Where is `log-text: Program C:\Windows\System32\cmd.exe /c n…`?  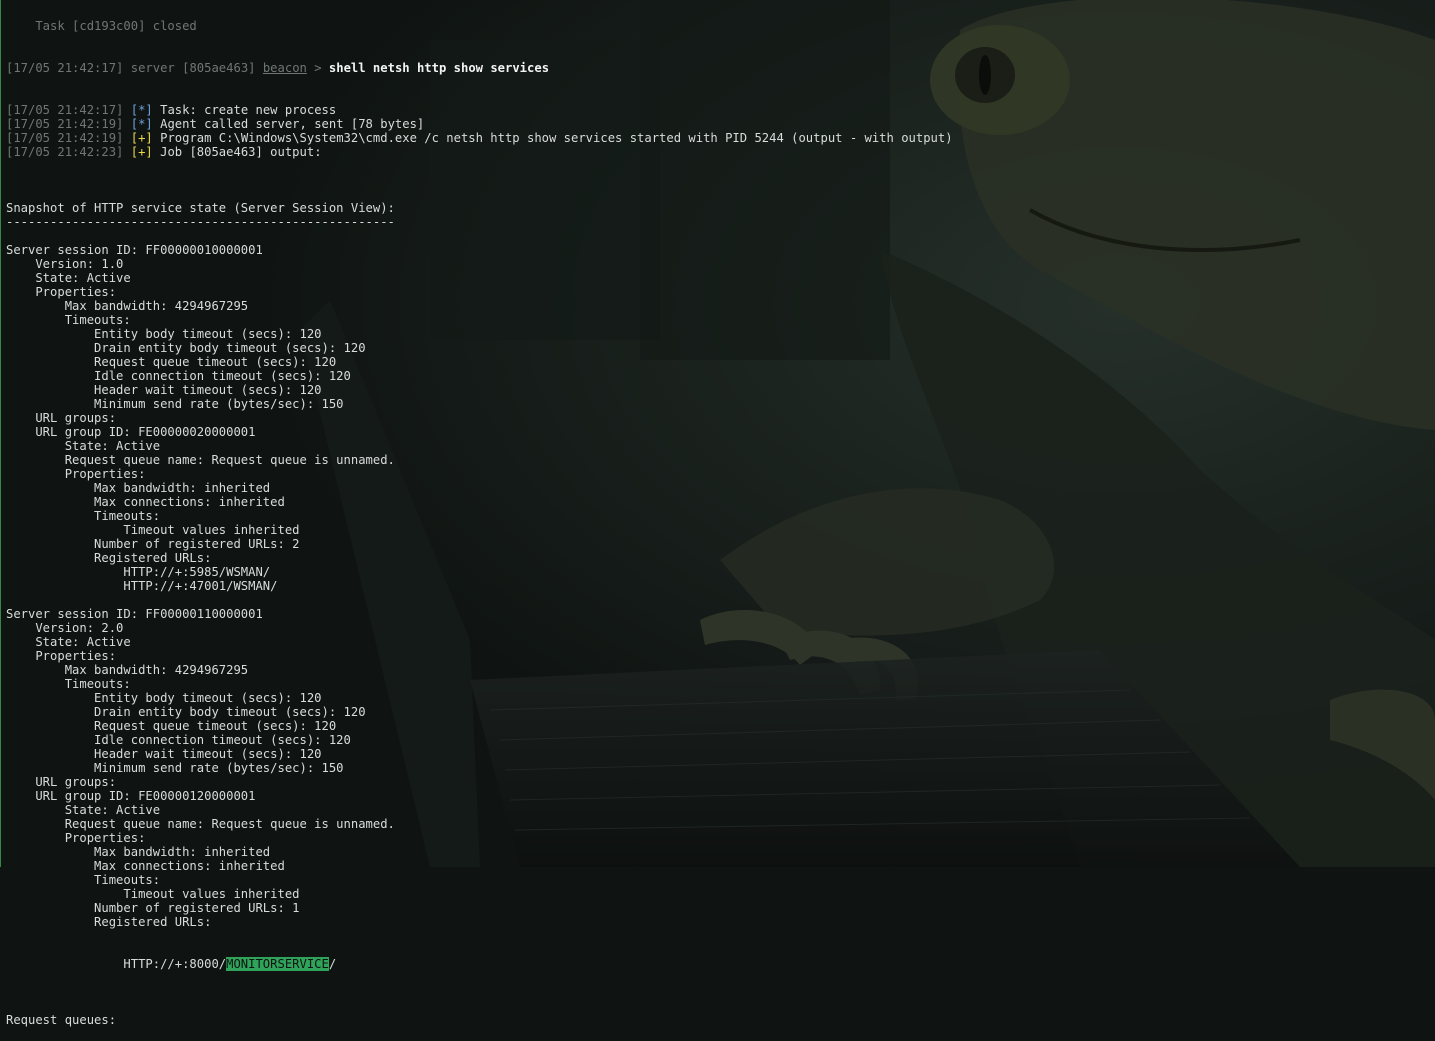
log-text: Program C:\Windows\System32\cmd.exe /c n… is located at coordinates (556, 138).